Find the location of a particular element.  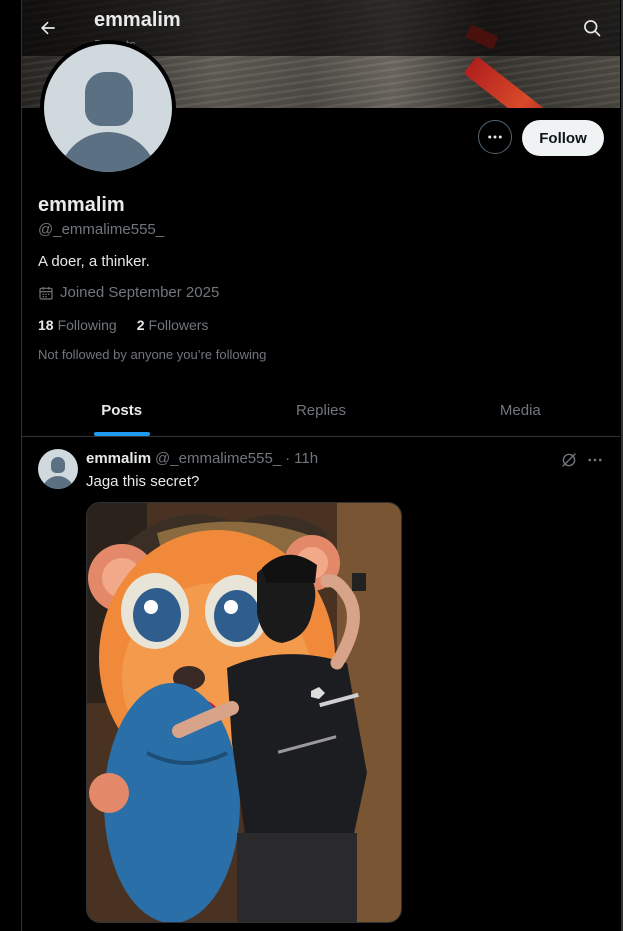

post-author-handle: @_emmalime555_ is located at coordinates (218, 458).